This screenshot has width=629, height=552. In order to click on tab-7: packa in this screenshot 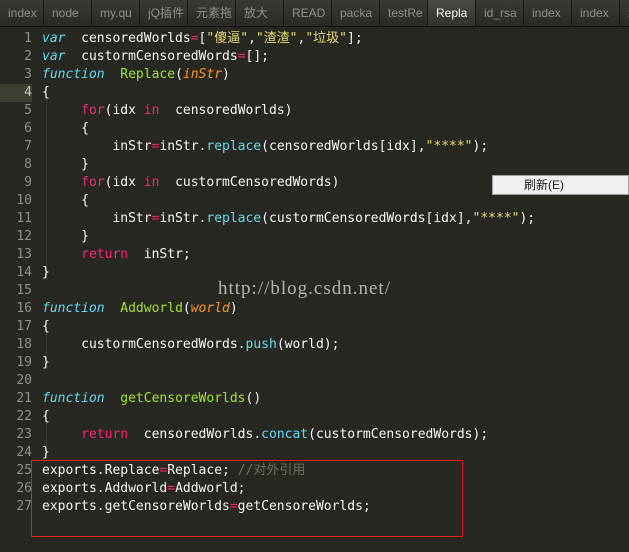, I will do `click(356, 13)`.